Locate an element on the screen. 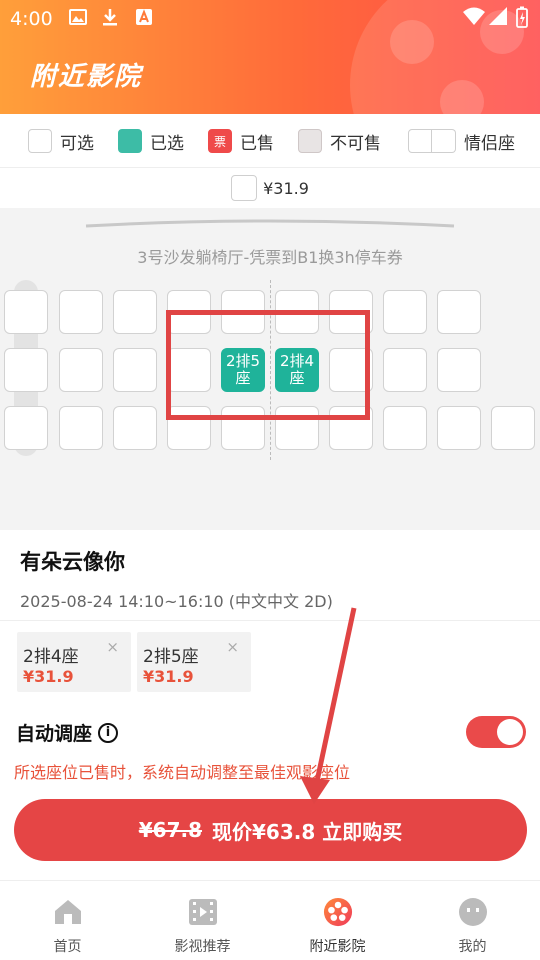 This screenshot has height=960, width=540. tab-recommend: 影视推荐 is located at coordinates (202, 920).